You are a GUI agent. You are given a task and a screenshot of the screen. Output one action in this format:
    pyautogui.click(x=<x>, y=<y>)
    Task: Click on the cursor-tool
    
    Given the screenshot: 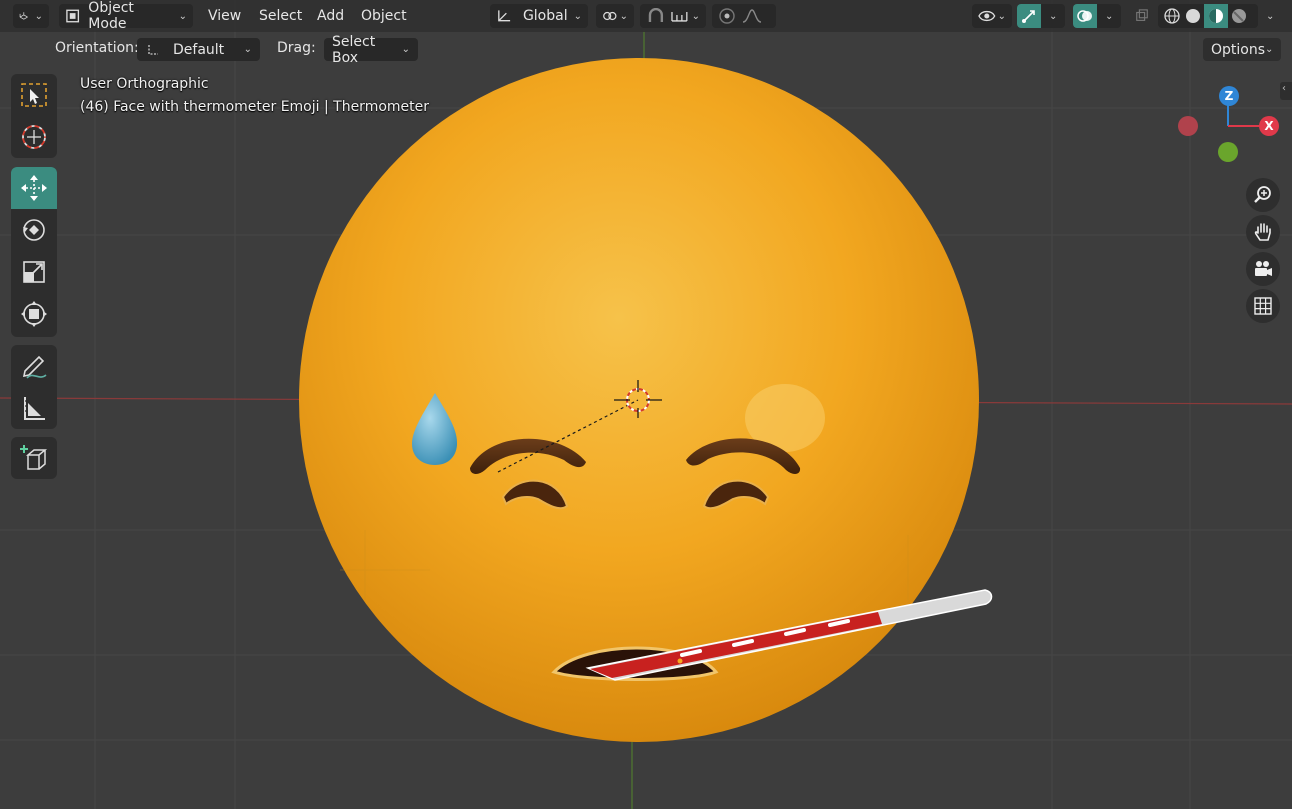 What is the action you would take?
    pyautogui.click(x=34, y=137)
    